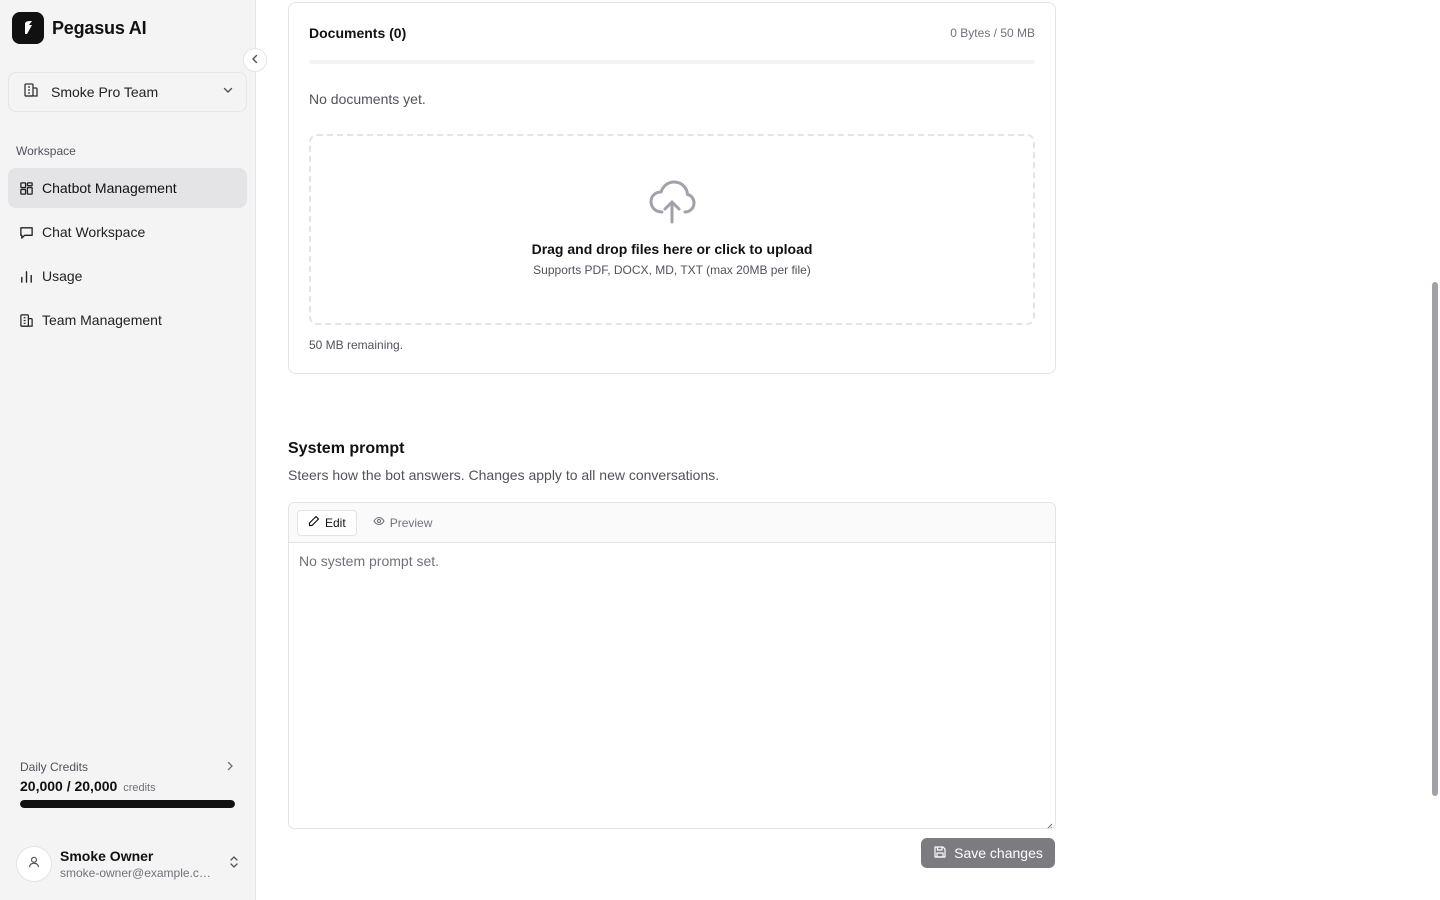 The height and width of the screenshot is (900, 1440). I want to click on chevron-down-icon, so click(228, 92).